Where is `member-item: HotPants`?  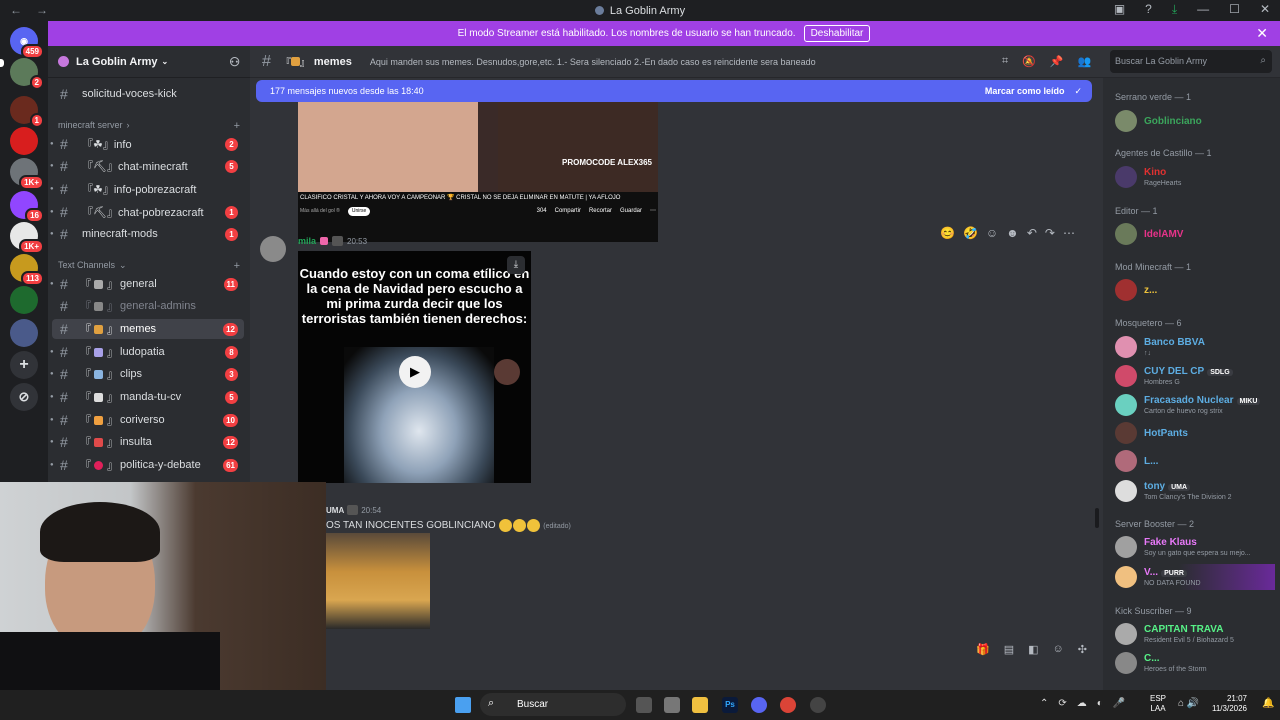 member-item: HotPants is located at coordinates (1195, 433).